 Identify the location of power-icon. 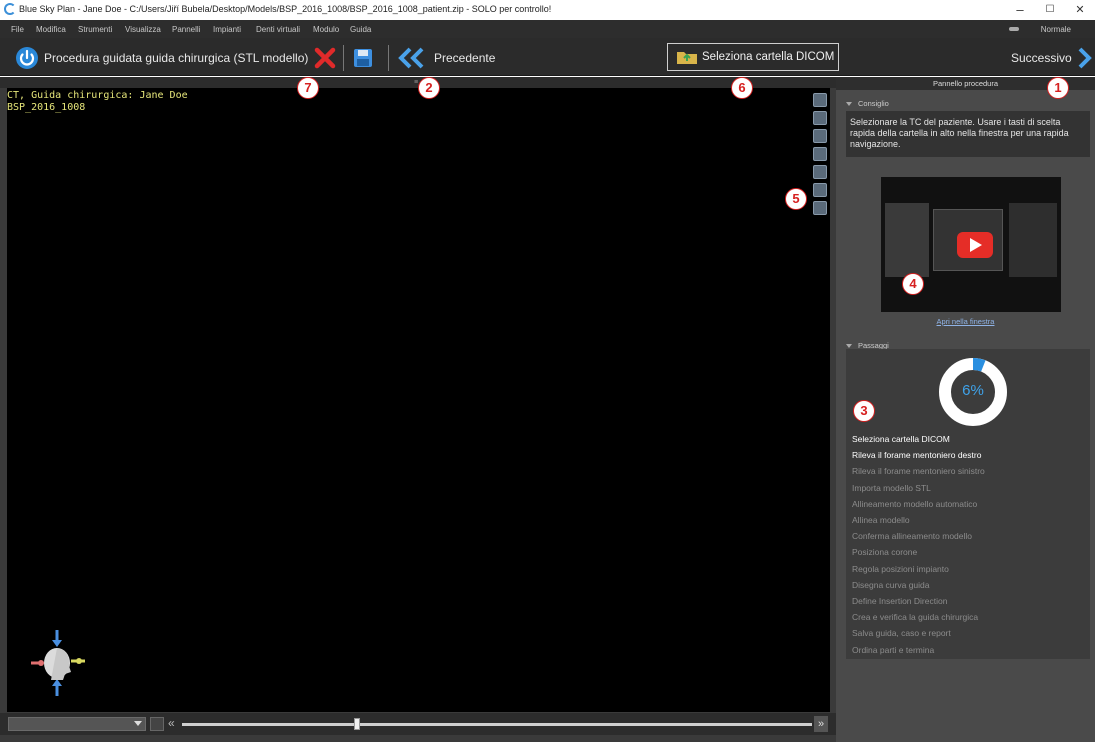
(27, 58).